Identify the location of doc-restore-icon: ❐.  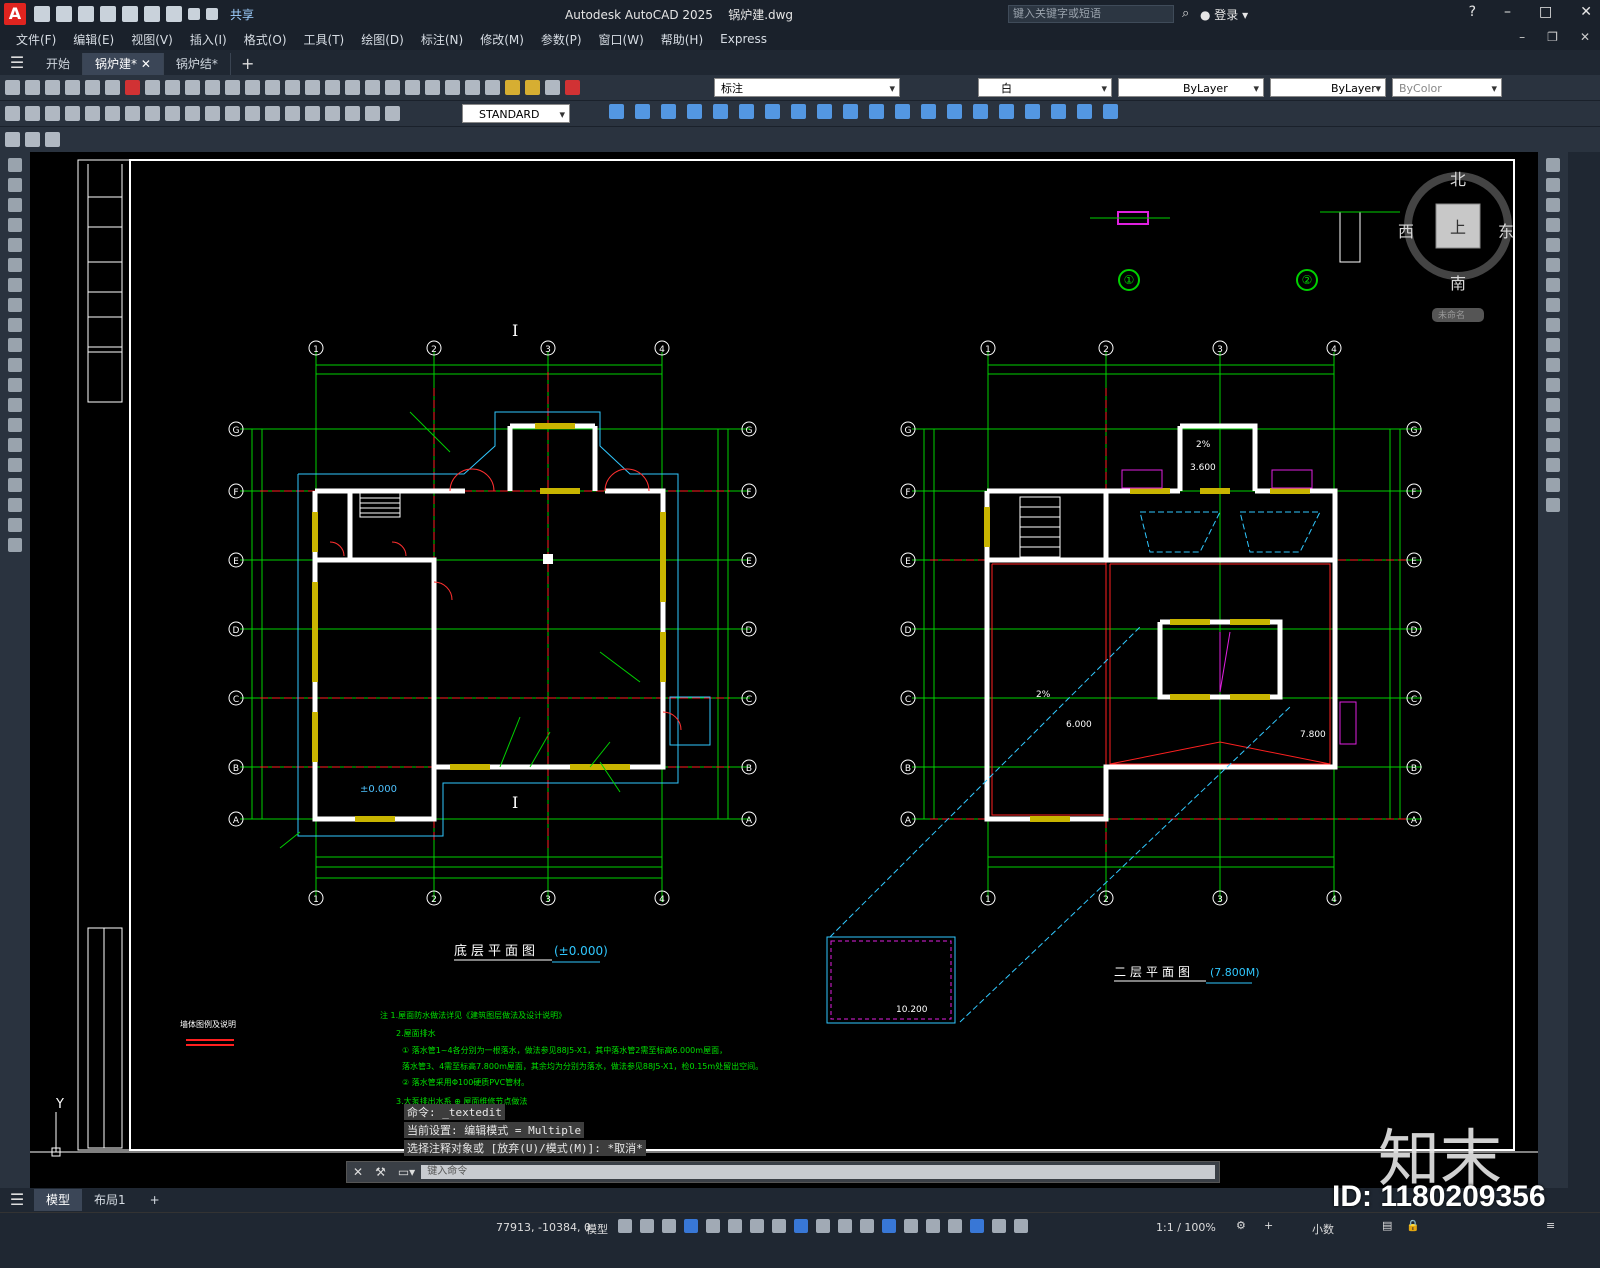
(1552, 37).